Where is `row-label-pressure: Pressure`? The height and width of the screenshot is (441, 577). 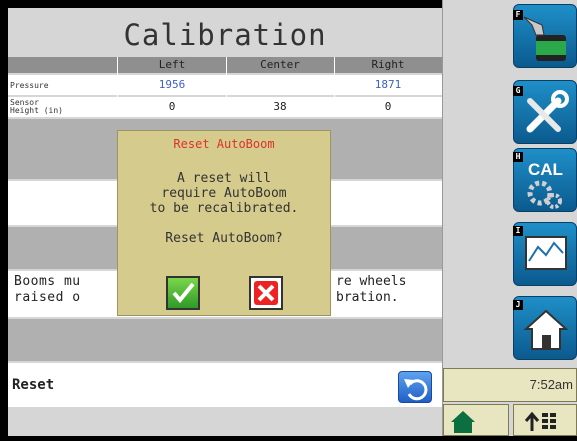 row-label-pressure: Pressure is located at coordinates (29, 85).